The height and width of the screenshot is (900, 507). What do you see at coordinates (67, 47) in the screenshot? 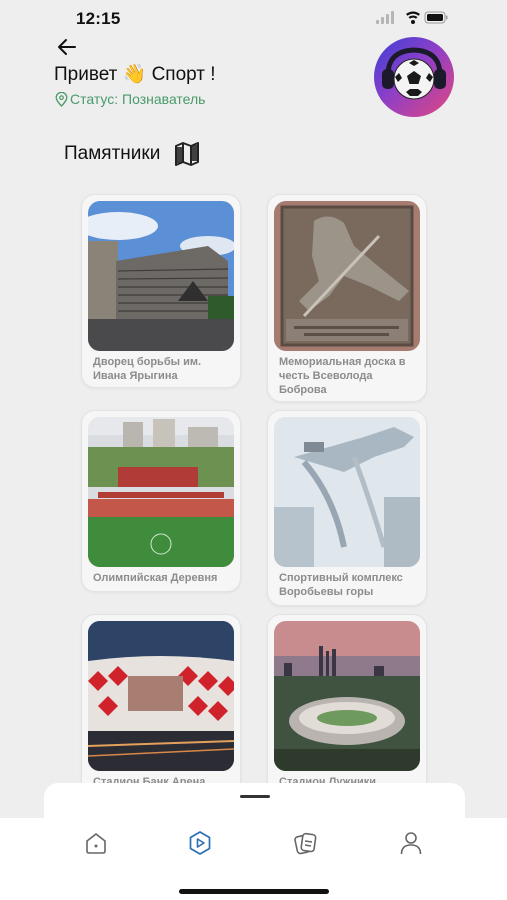
I see `back-arrow-icon` at bounding box center [67, 47].